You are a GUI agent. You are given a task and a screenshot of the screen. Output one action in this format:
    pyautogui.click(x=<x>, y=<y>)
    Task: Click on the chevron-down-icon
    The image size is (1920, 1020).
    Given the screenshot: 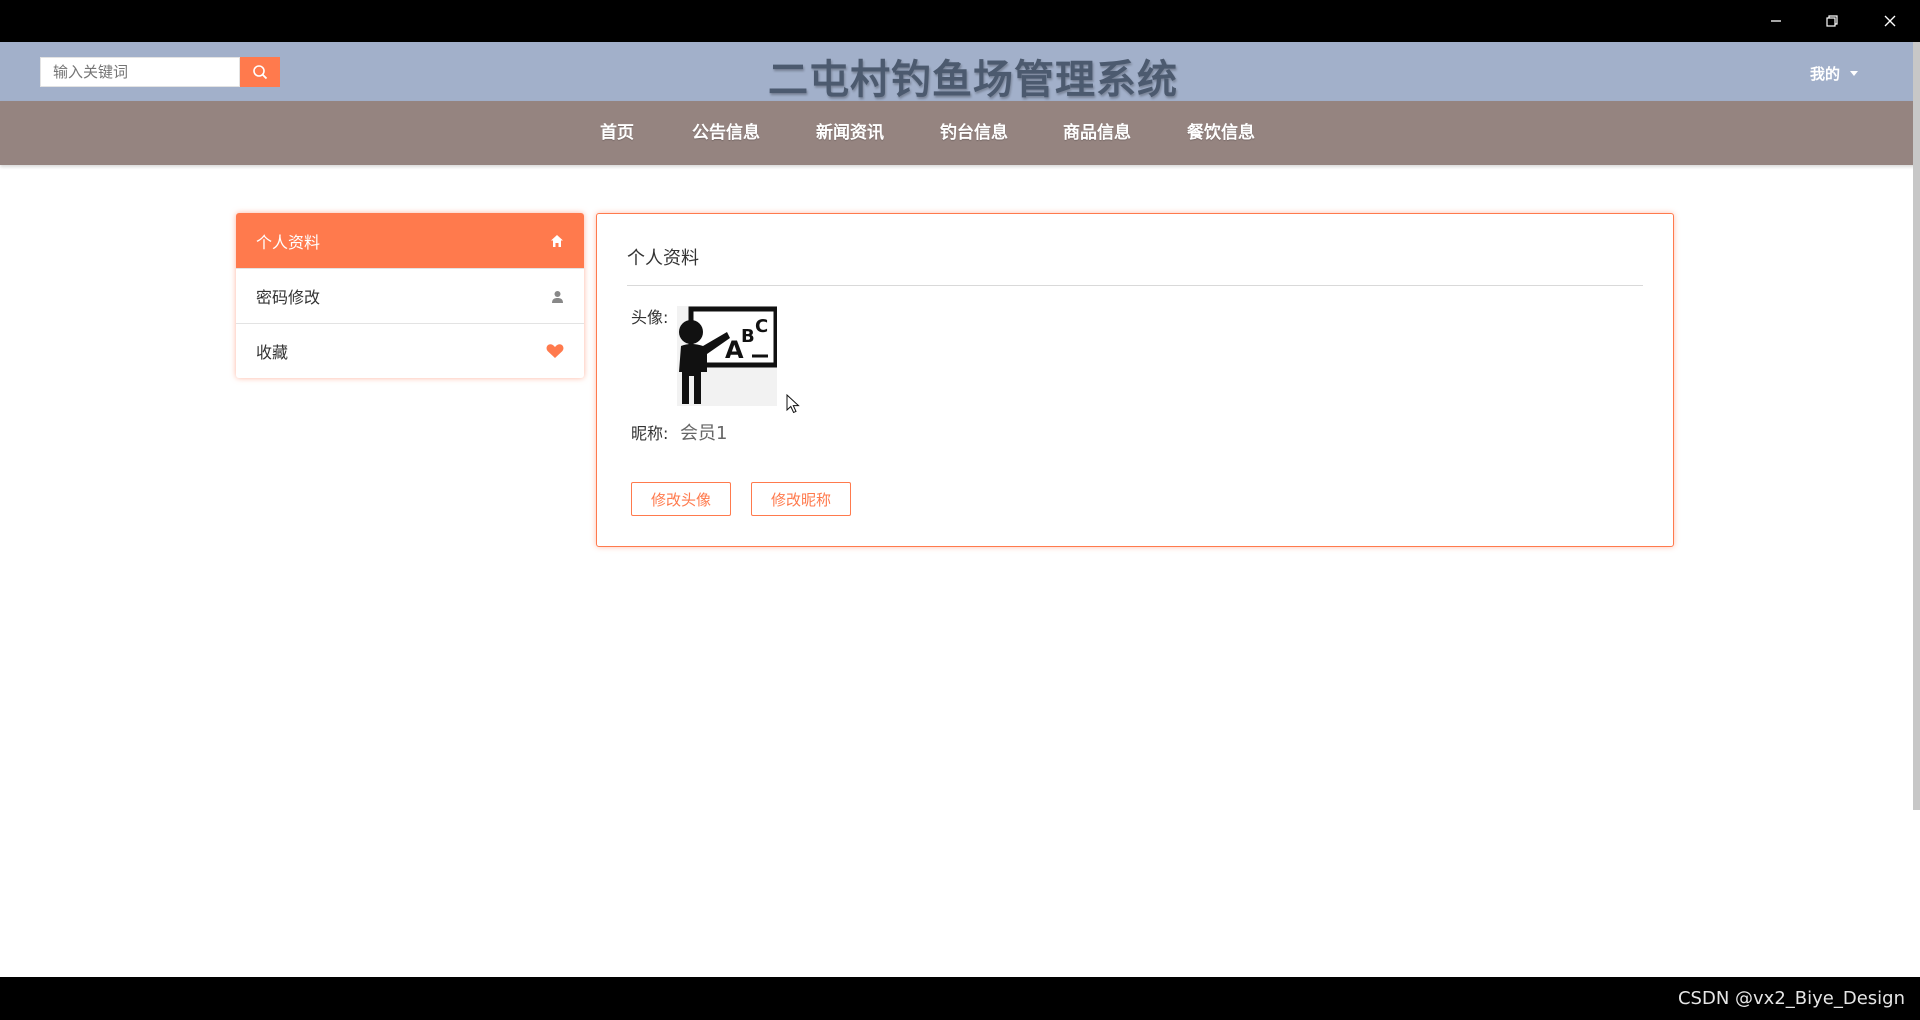 What is the action you would take?
    pyautogui.click(x=1854, y=73)
    